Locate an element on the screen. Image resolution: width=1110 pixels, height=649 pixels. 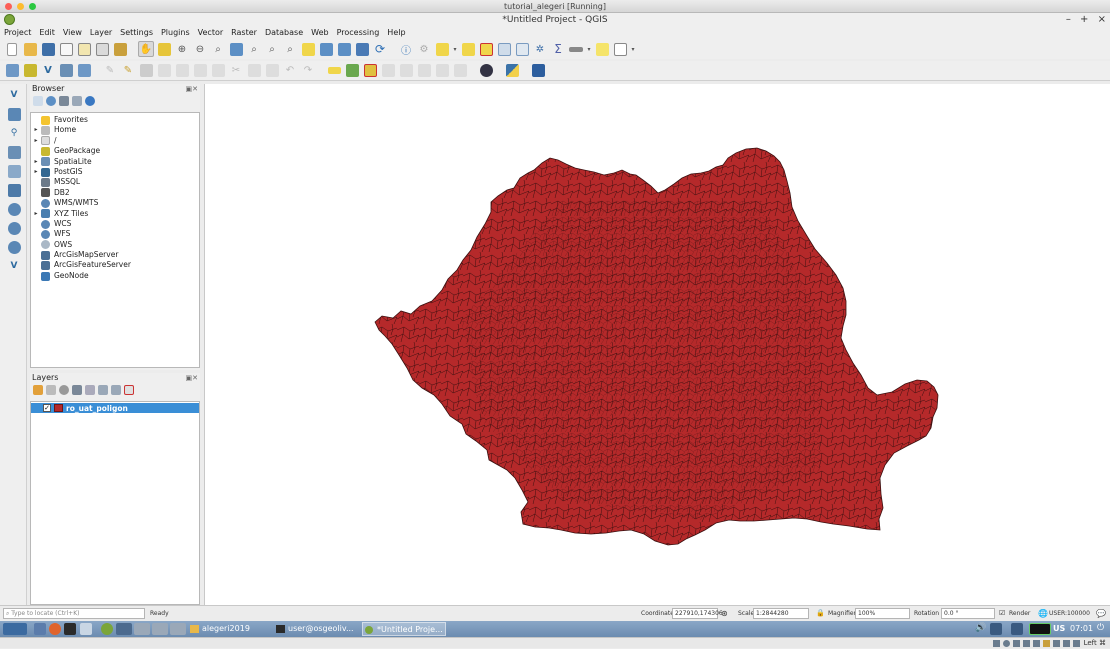
layer-visibility-checkbox: ✓ is located at coordinates (47, 408).